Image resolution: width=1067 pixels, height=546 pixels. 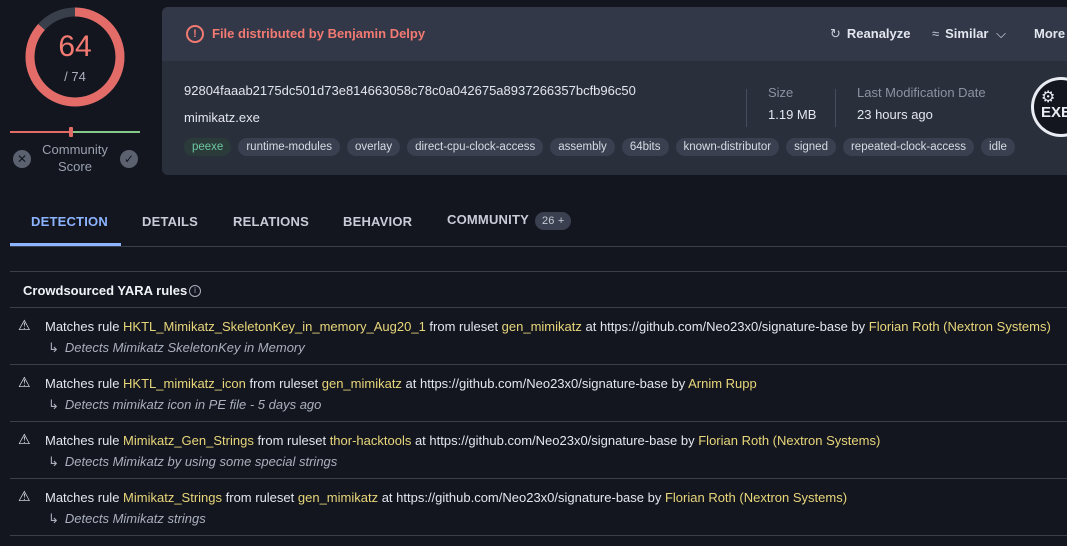 I want to click on community-score-bar, so click(x=75, y=132).